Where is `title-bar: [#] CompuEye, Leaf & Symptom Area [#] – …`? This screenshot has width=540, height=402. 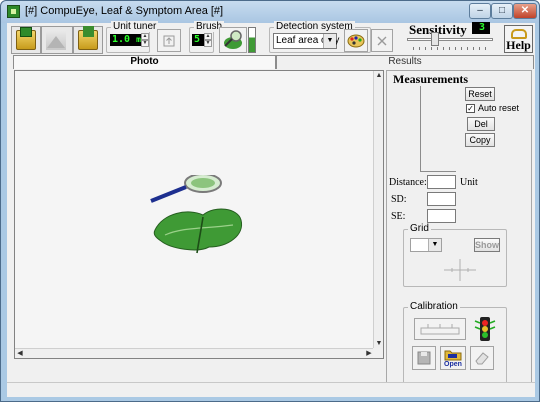 title-bar: [#] CompuEye, Leaf & Symptom Area [#] – … is located at coordinates (270, 12).